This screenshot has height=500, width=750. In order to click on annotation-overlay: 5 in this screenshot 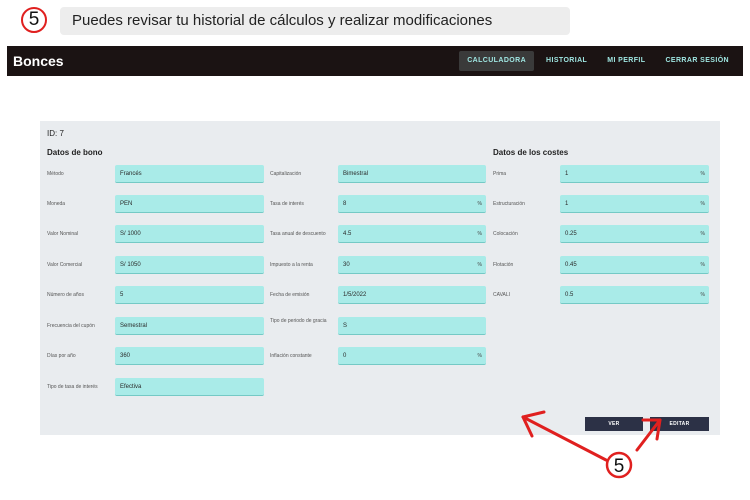, I will do `click(591, 444)`.